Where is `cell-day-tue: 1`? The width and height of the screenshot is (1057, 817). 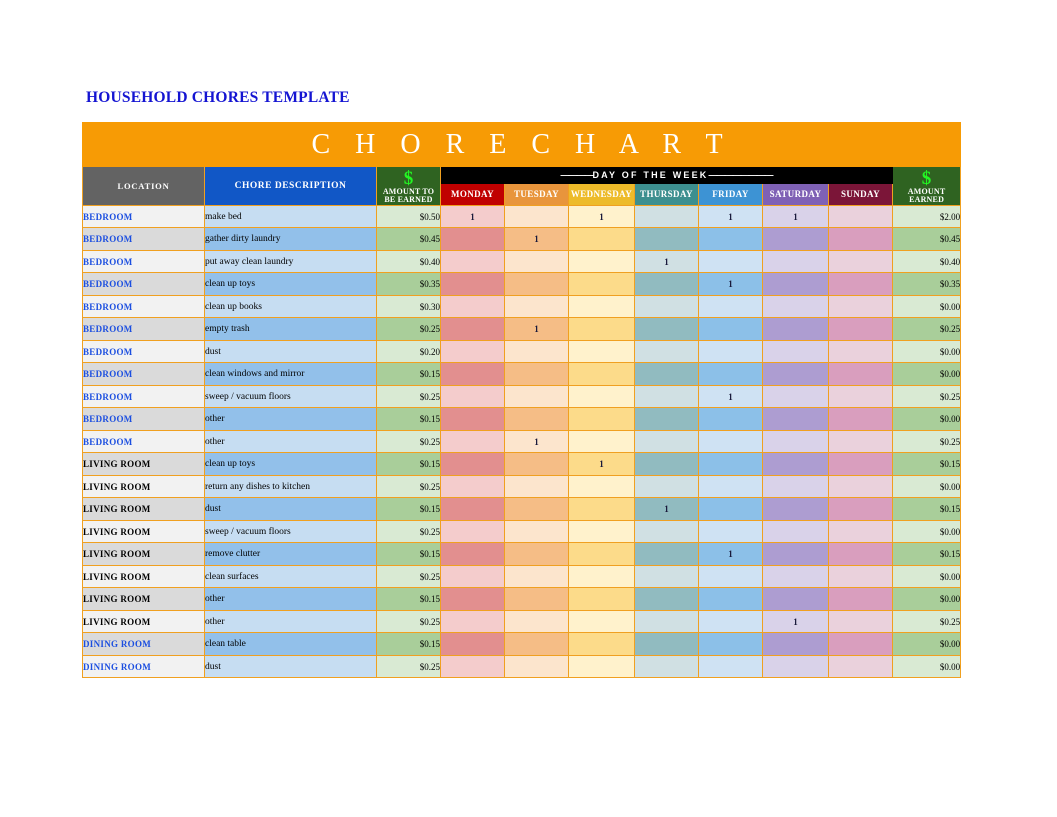 cell-day-tue: 1 is located at coordinates (536, 329).